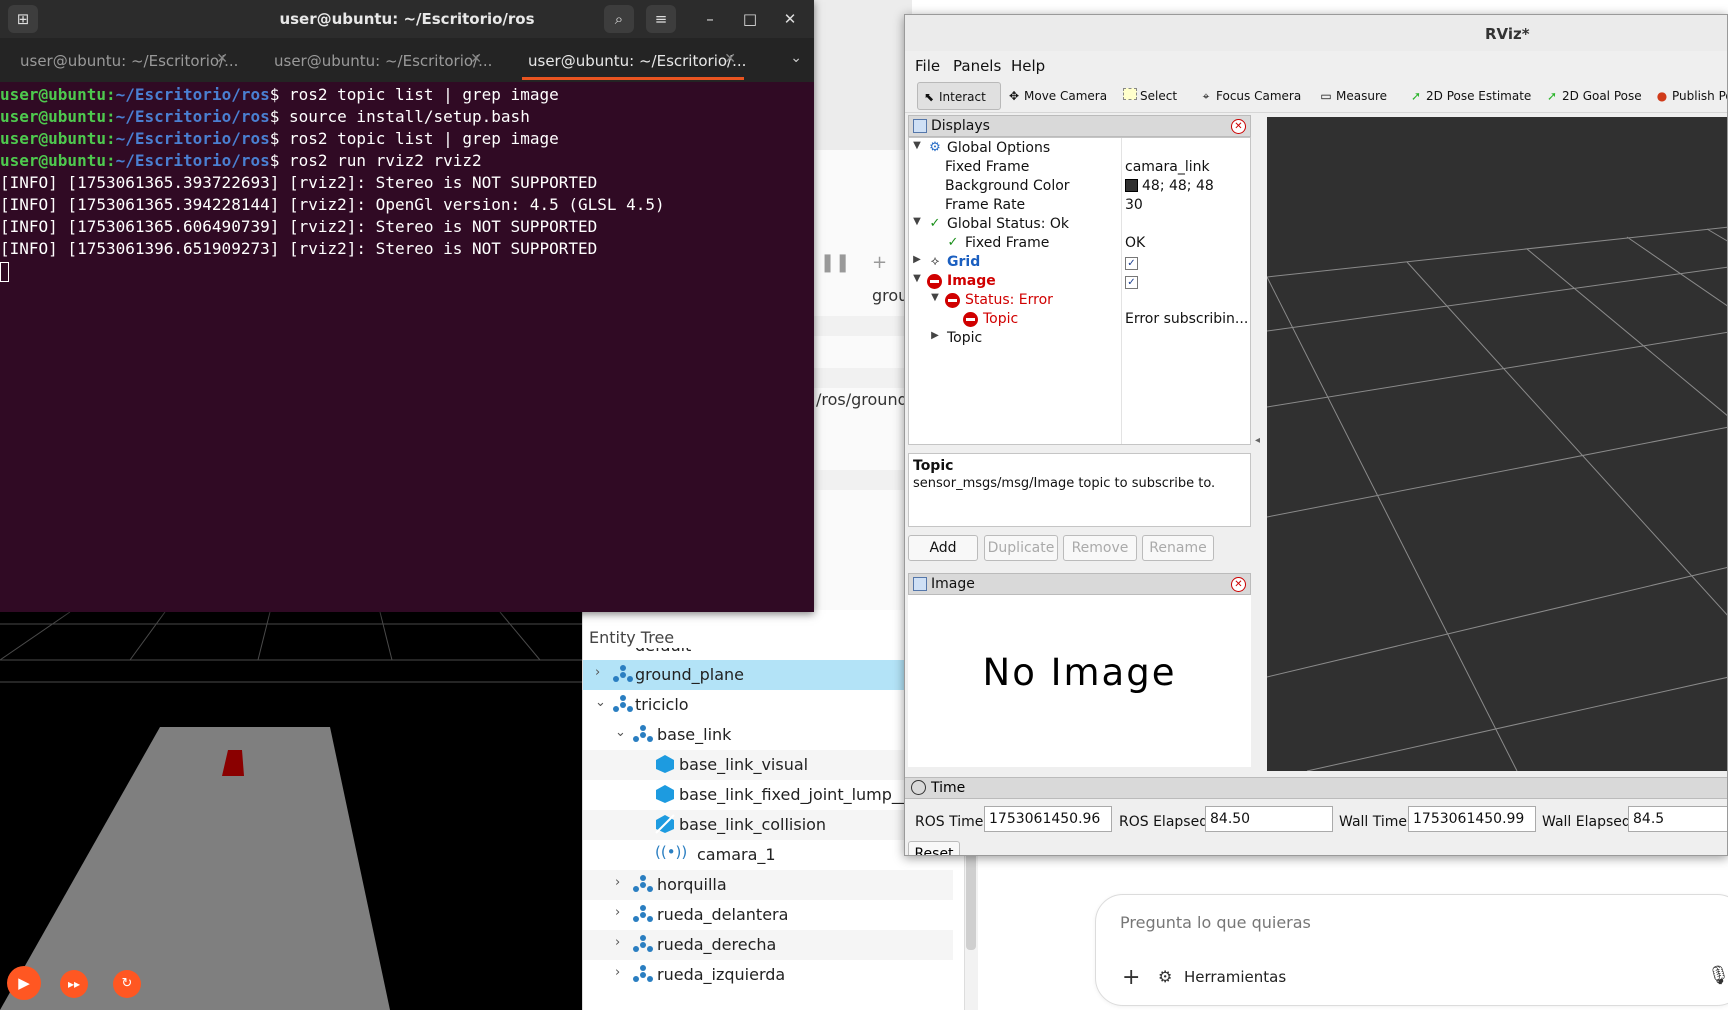 The width and height of the screenshot is (1728, 1010). I want to click on entity-row-sensor: ((•)) camara_1, so click(768, 855).